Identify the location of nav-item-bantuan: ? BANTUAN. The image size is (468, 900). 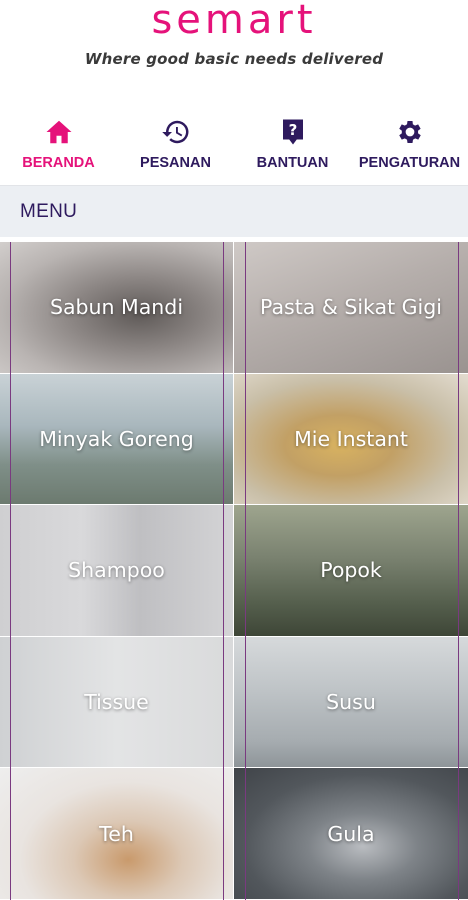
(292, 145).